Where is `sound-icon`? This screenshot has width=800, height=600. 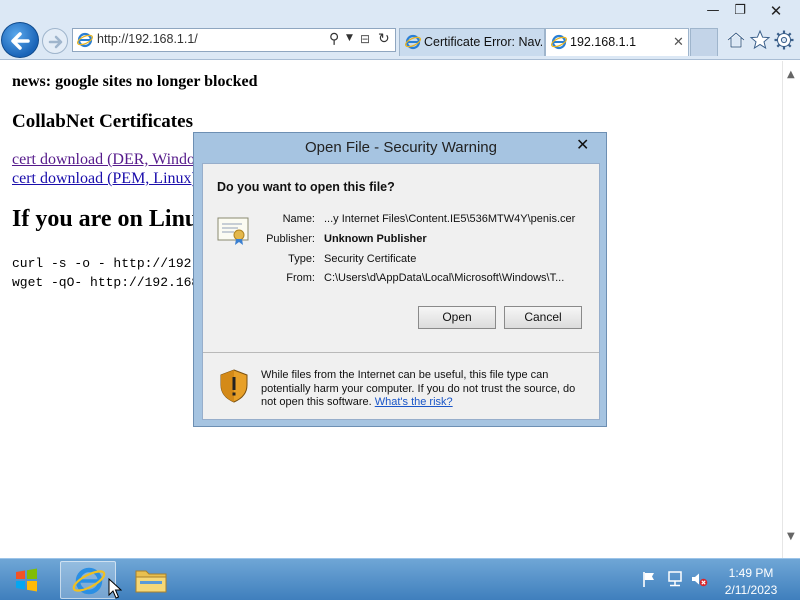 sound-icon is located at coordinates (699, 579).